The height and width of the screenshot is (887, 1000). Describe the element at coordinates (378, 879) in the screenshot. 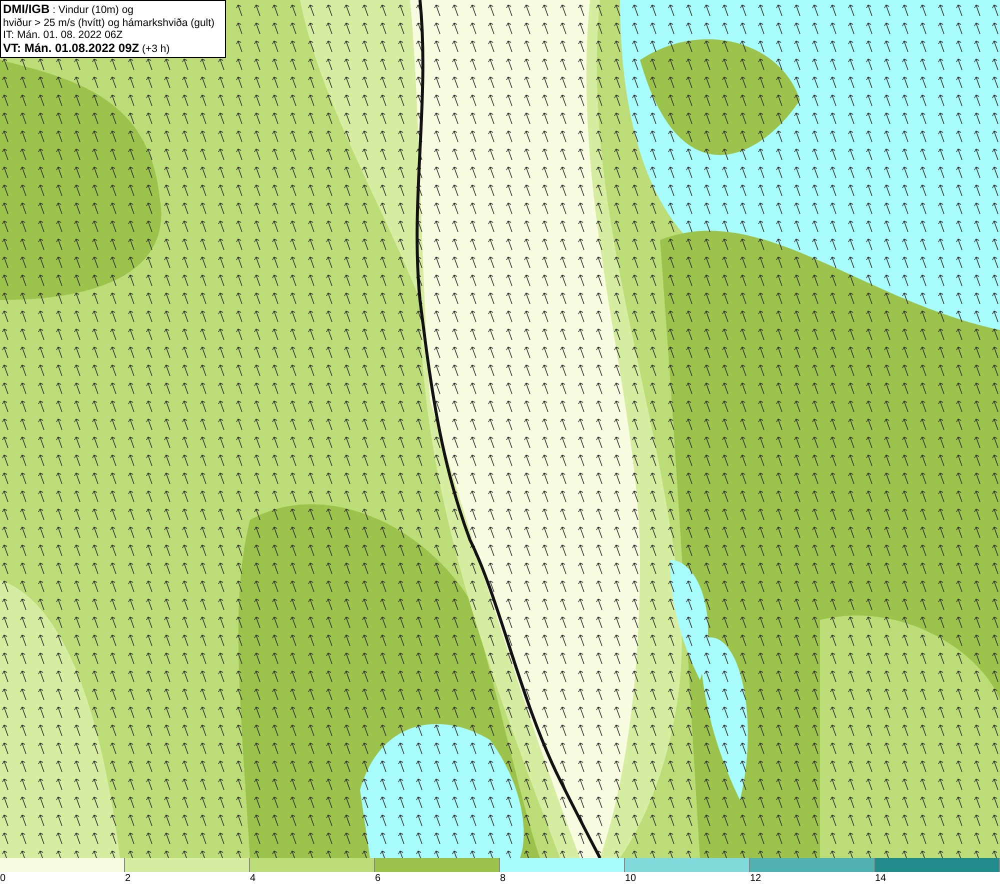

I see `legend-tick-label: 6` at that location.